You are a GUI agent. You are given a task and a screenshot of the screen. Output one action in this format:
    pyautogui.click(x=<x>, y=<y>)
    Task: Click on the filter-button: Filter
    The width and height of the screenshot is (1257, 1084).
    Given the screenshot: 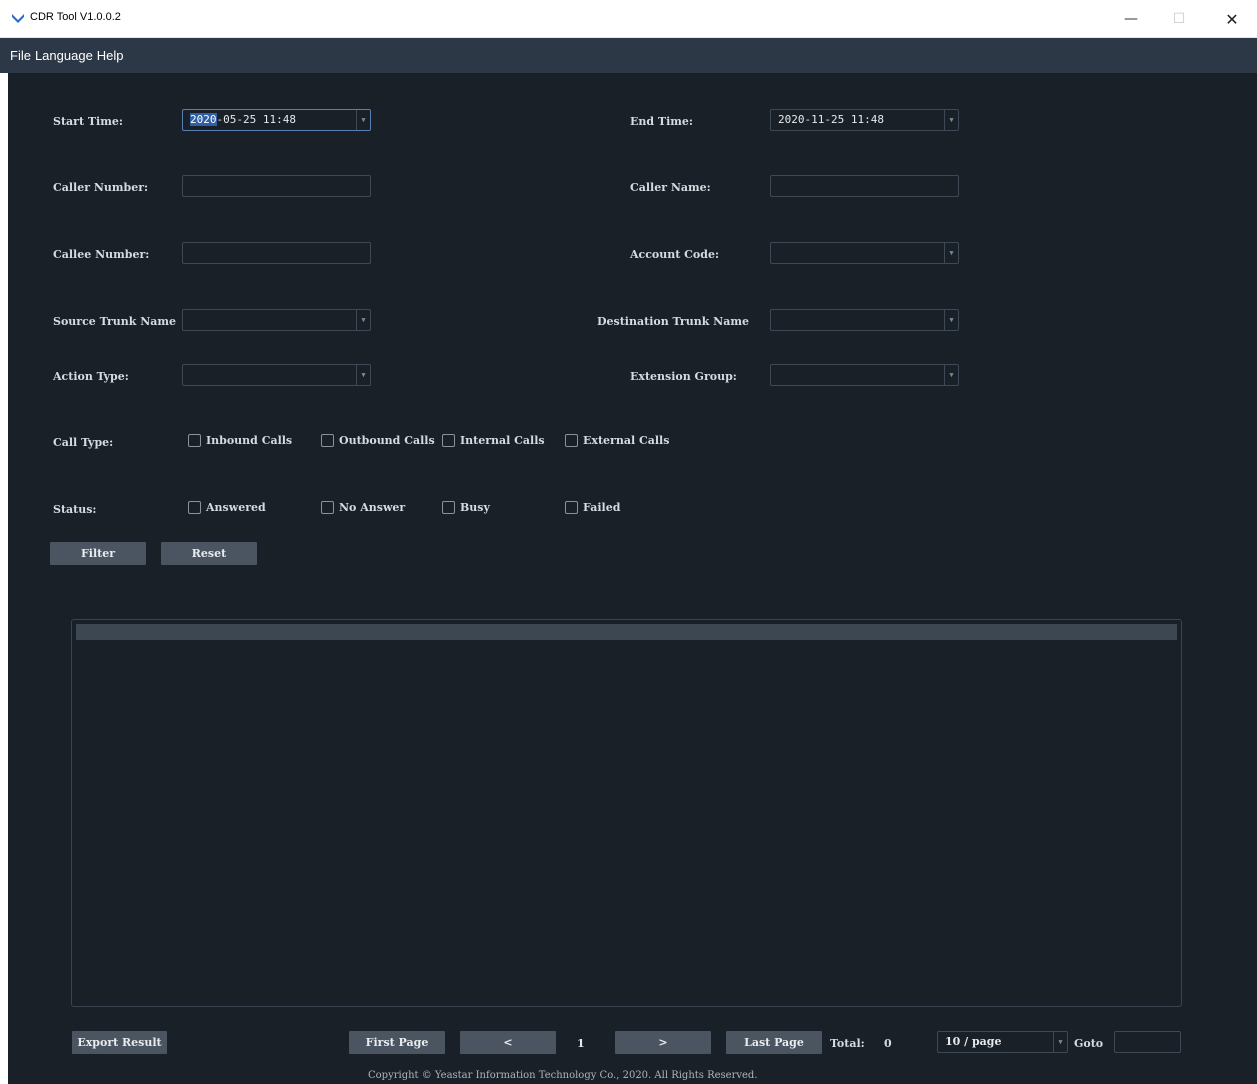 What is the action you would take?
    pyautogui.click(x=98, y=553)
    